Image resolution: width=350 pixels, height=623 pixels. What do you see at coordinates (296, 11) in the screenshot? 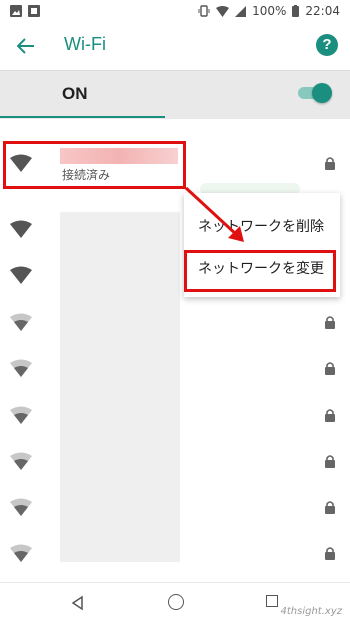
I see `battery-icon` at bounding box center [296, 11].